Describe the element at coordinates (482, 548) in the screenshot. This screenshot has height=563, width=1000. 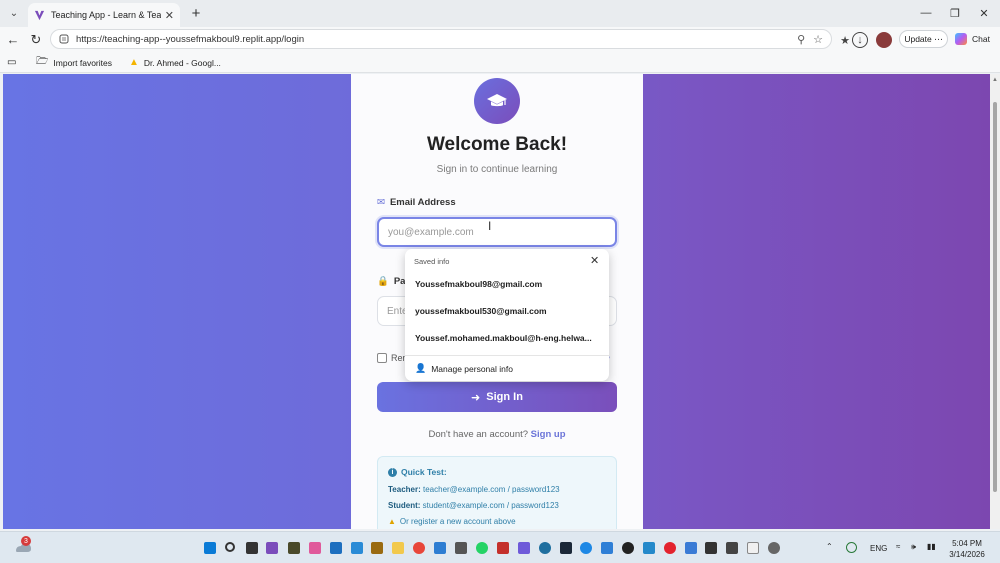
I see `whatsapp-icon` at that location.